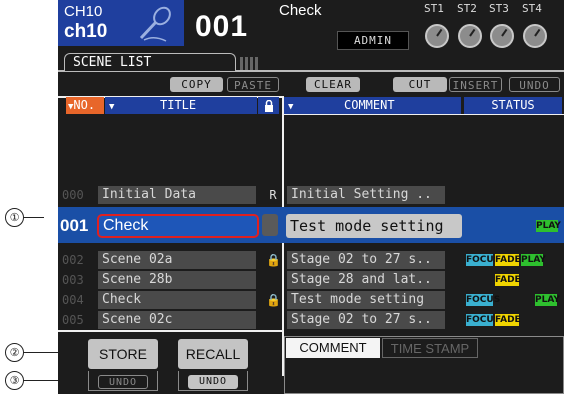  Describe the element at coordinates (424, 114) in the screenshot. I see `comment-panel-top-line` at that location.